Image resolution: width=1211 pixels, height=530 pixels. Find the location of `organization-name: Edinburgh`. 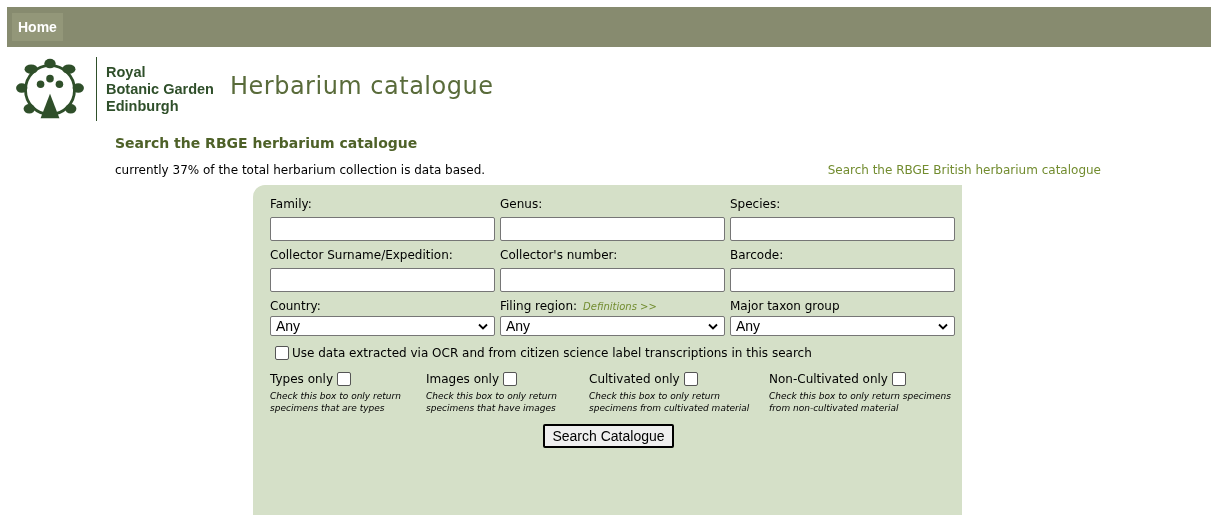

organization-name: Edinburgh is located at coordinates (143, 106).